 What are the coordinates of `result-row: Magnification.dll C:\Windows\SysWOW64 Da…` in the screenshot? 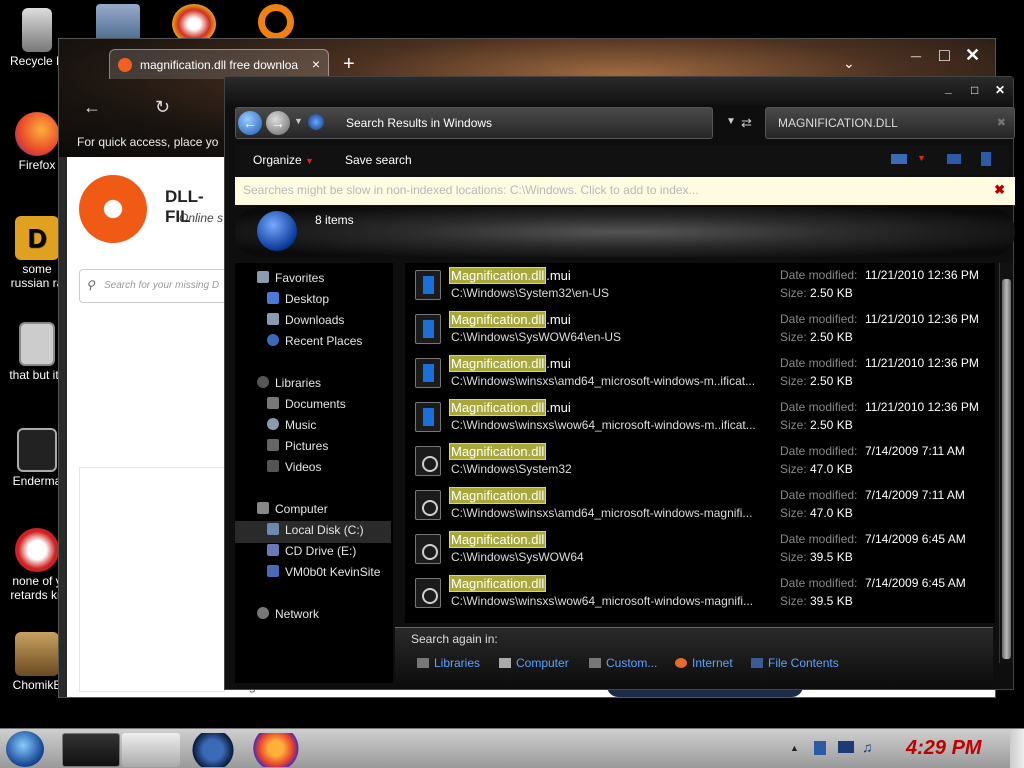 It's located at (700, 549).